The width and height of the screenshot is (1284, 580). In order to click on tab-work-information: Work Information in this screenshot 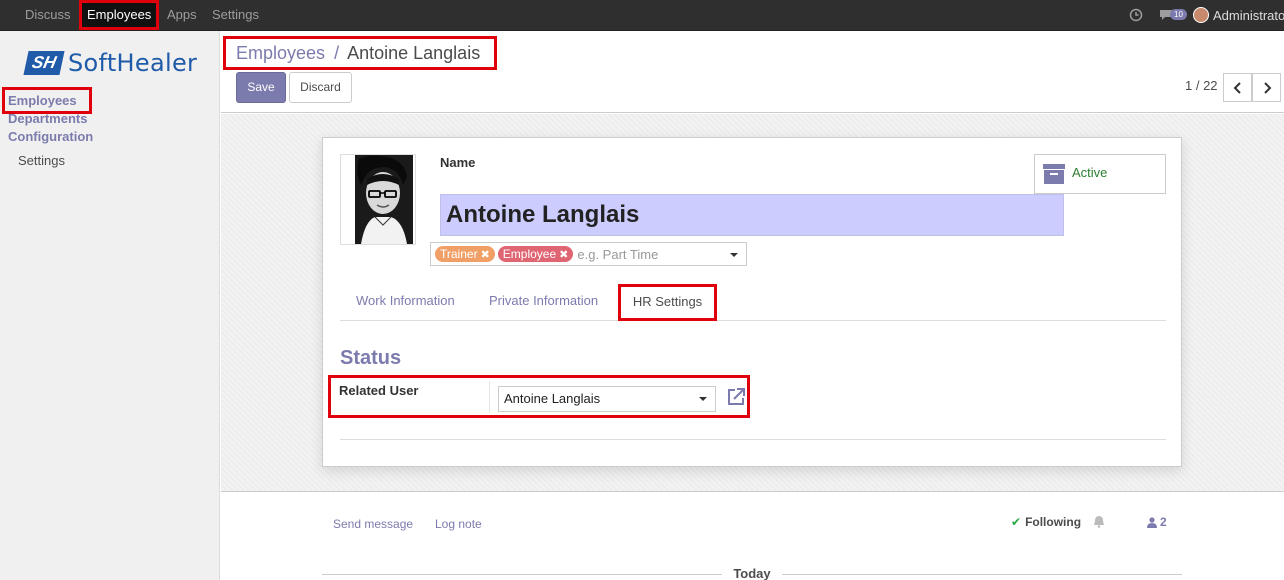, I will do `click(405, 302)`.